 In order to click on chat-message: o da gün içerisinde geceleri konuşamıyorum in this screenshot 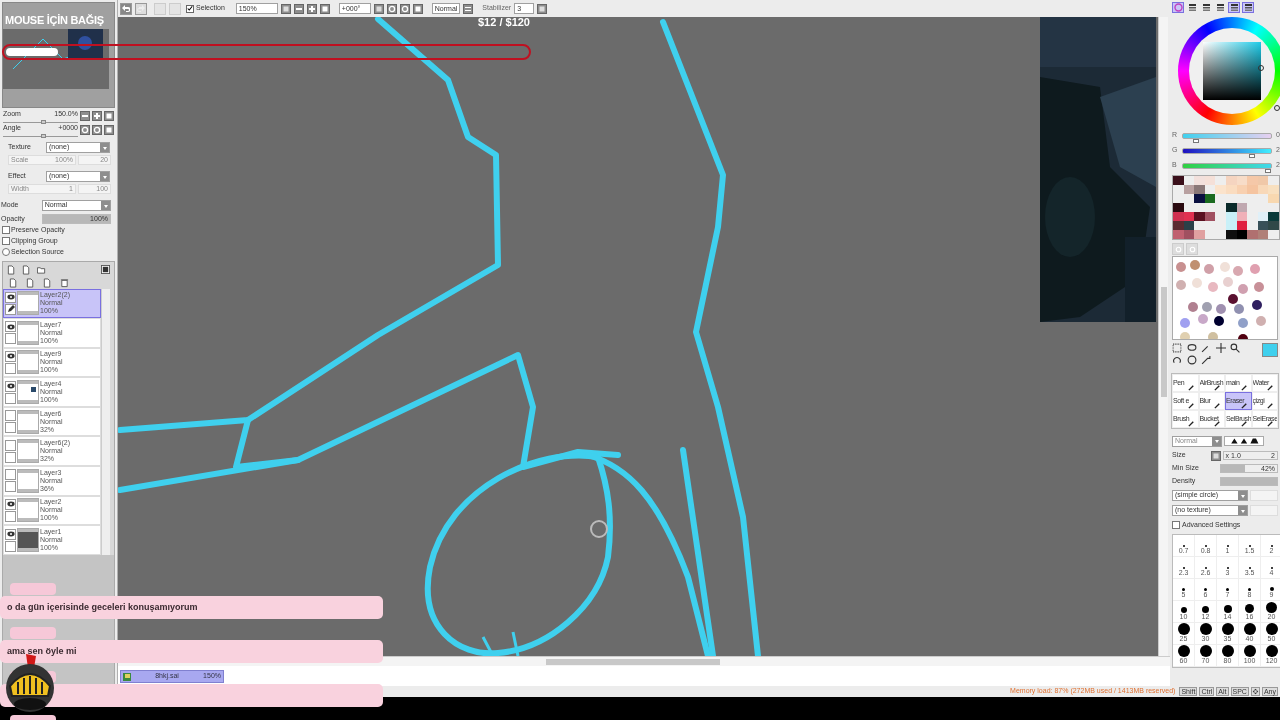, I will do `click(191, 607)`.